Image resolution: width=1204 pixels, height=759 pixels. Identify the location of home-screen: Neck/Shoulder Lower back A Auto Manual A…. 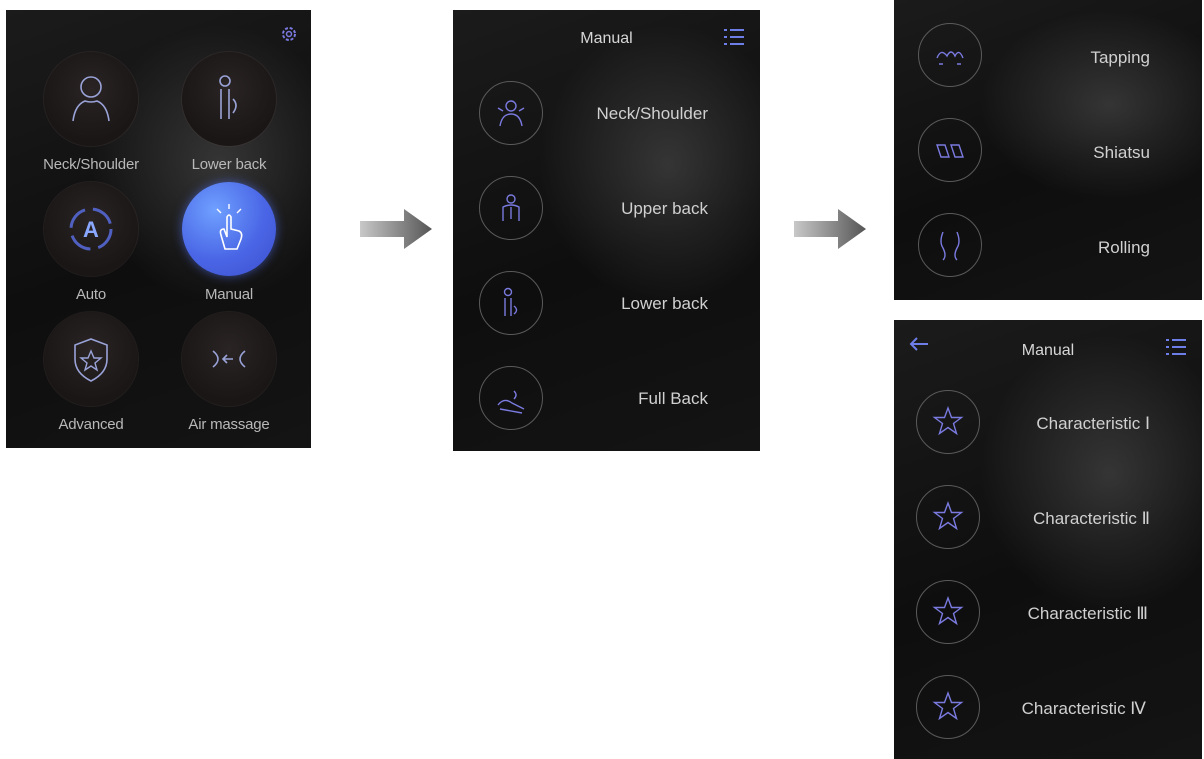
(158, 229).